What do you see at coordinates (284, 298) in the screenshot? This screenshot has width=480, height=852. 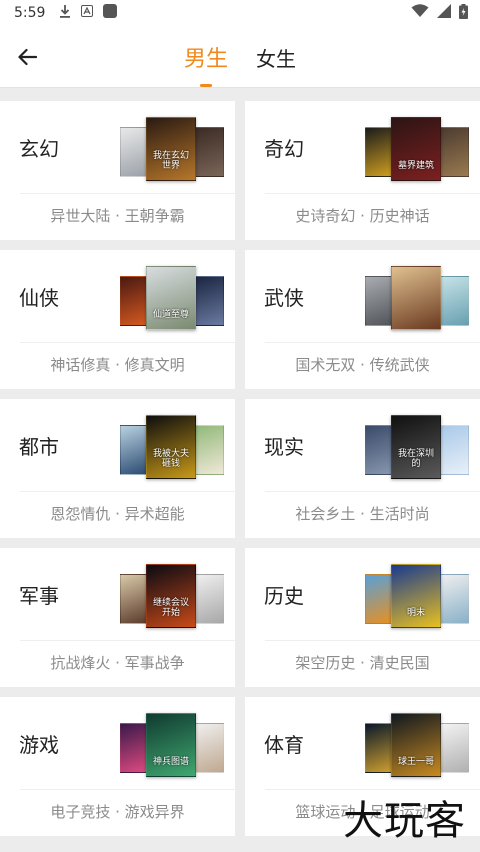 I see `category-name: 武侠` at bounding box center [284, 298].